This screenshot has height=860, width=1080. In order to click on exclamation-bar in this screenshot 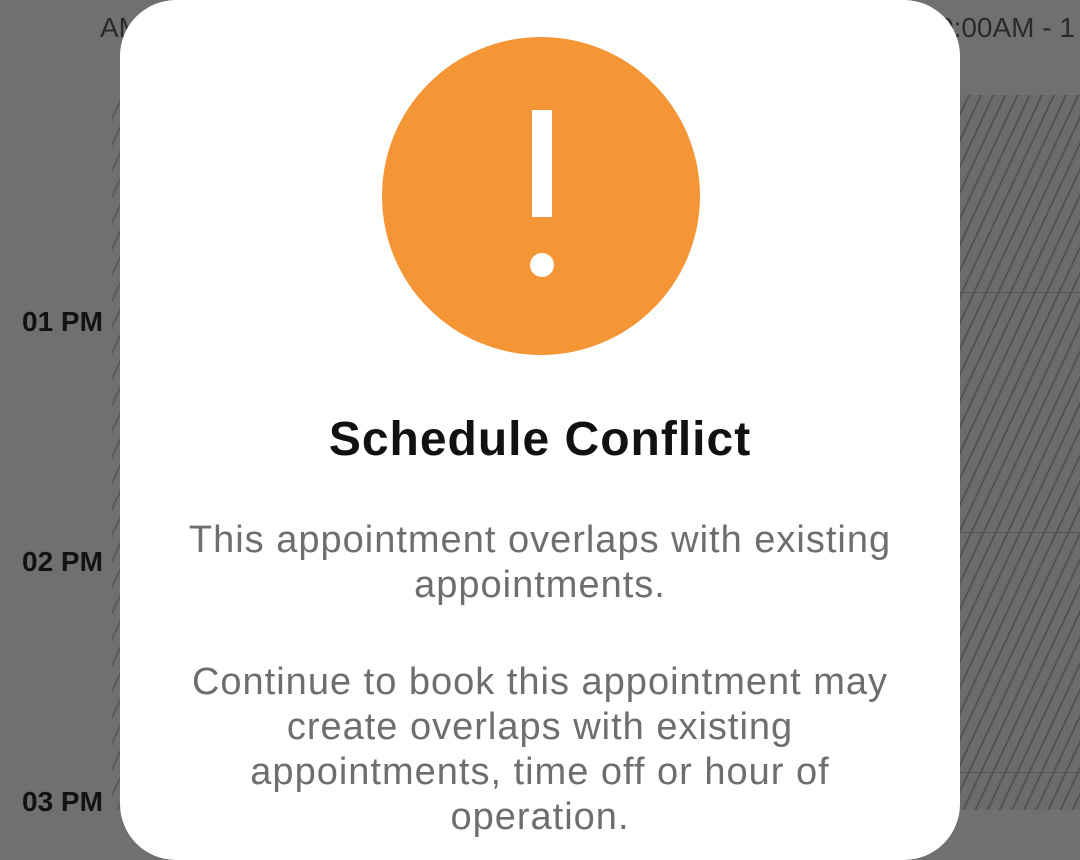, I will do `click(542, 163)`.